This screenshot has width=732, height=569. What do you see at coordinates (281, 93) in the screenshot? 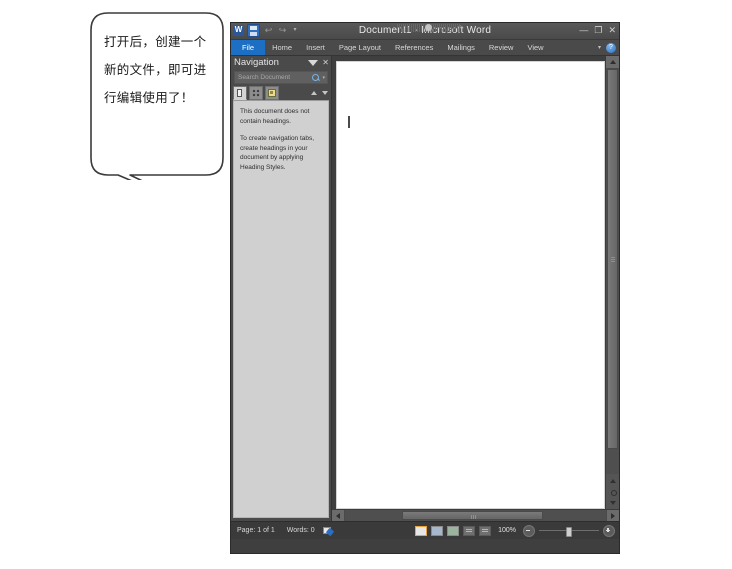
I see `navigation-tabs` at bounding box center [281, 93].